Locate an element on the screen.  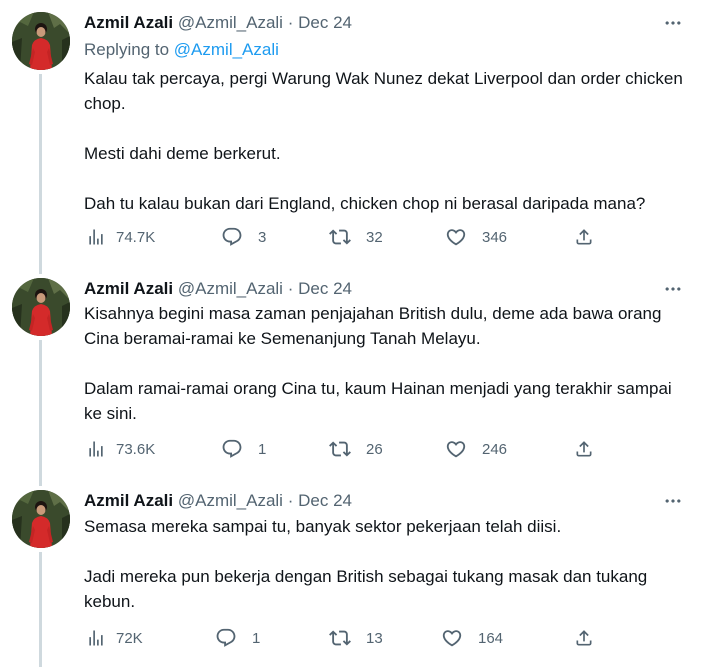
retweet-button: 13 is located at coordinates (355, 638).